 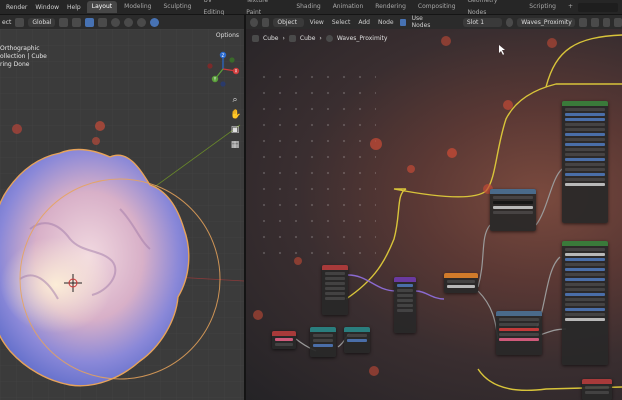 I want to click on use-nodes-checkbox, so click(x=402, y=22).